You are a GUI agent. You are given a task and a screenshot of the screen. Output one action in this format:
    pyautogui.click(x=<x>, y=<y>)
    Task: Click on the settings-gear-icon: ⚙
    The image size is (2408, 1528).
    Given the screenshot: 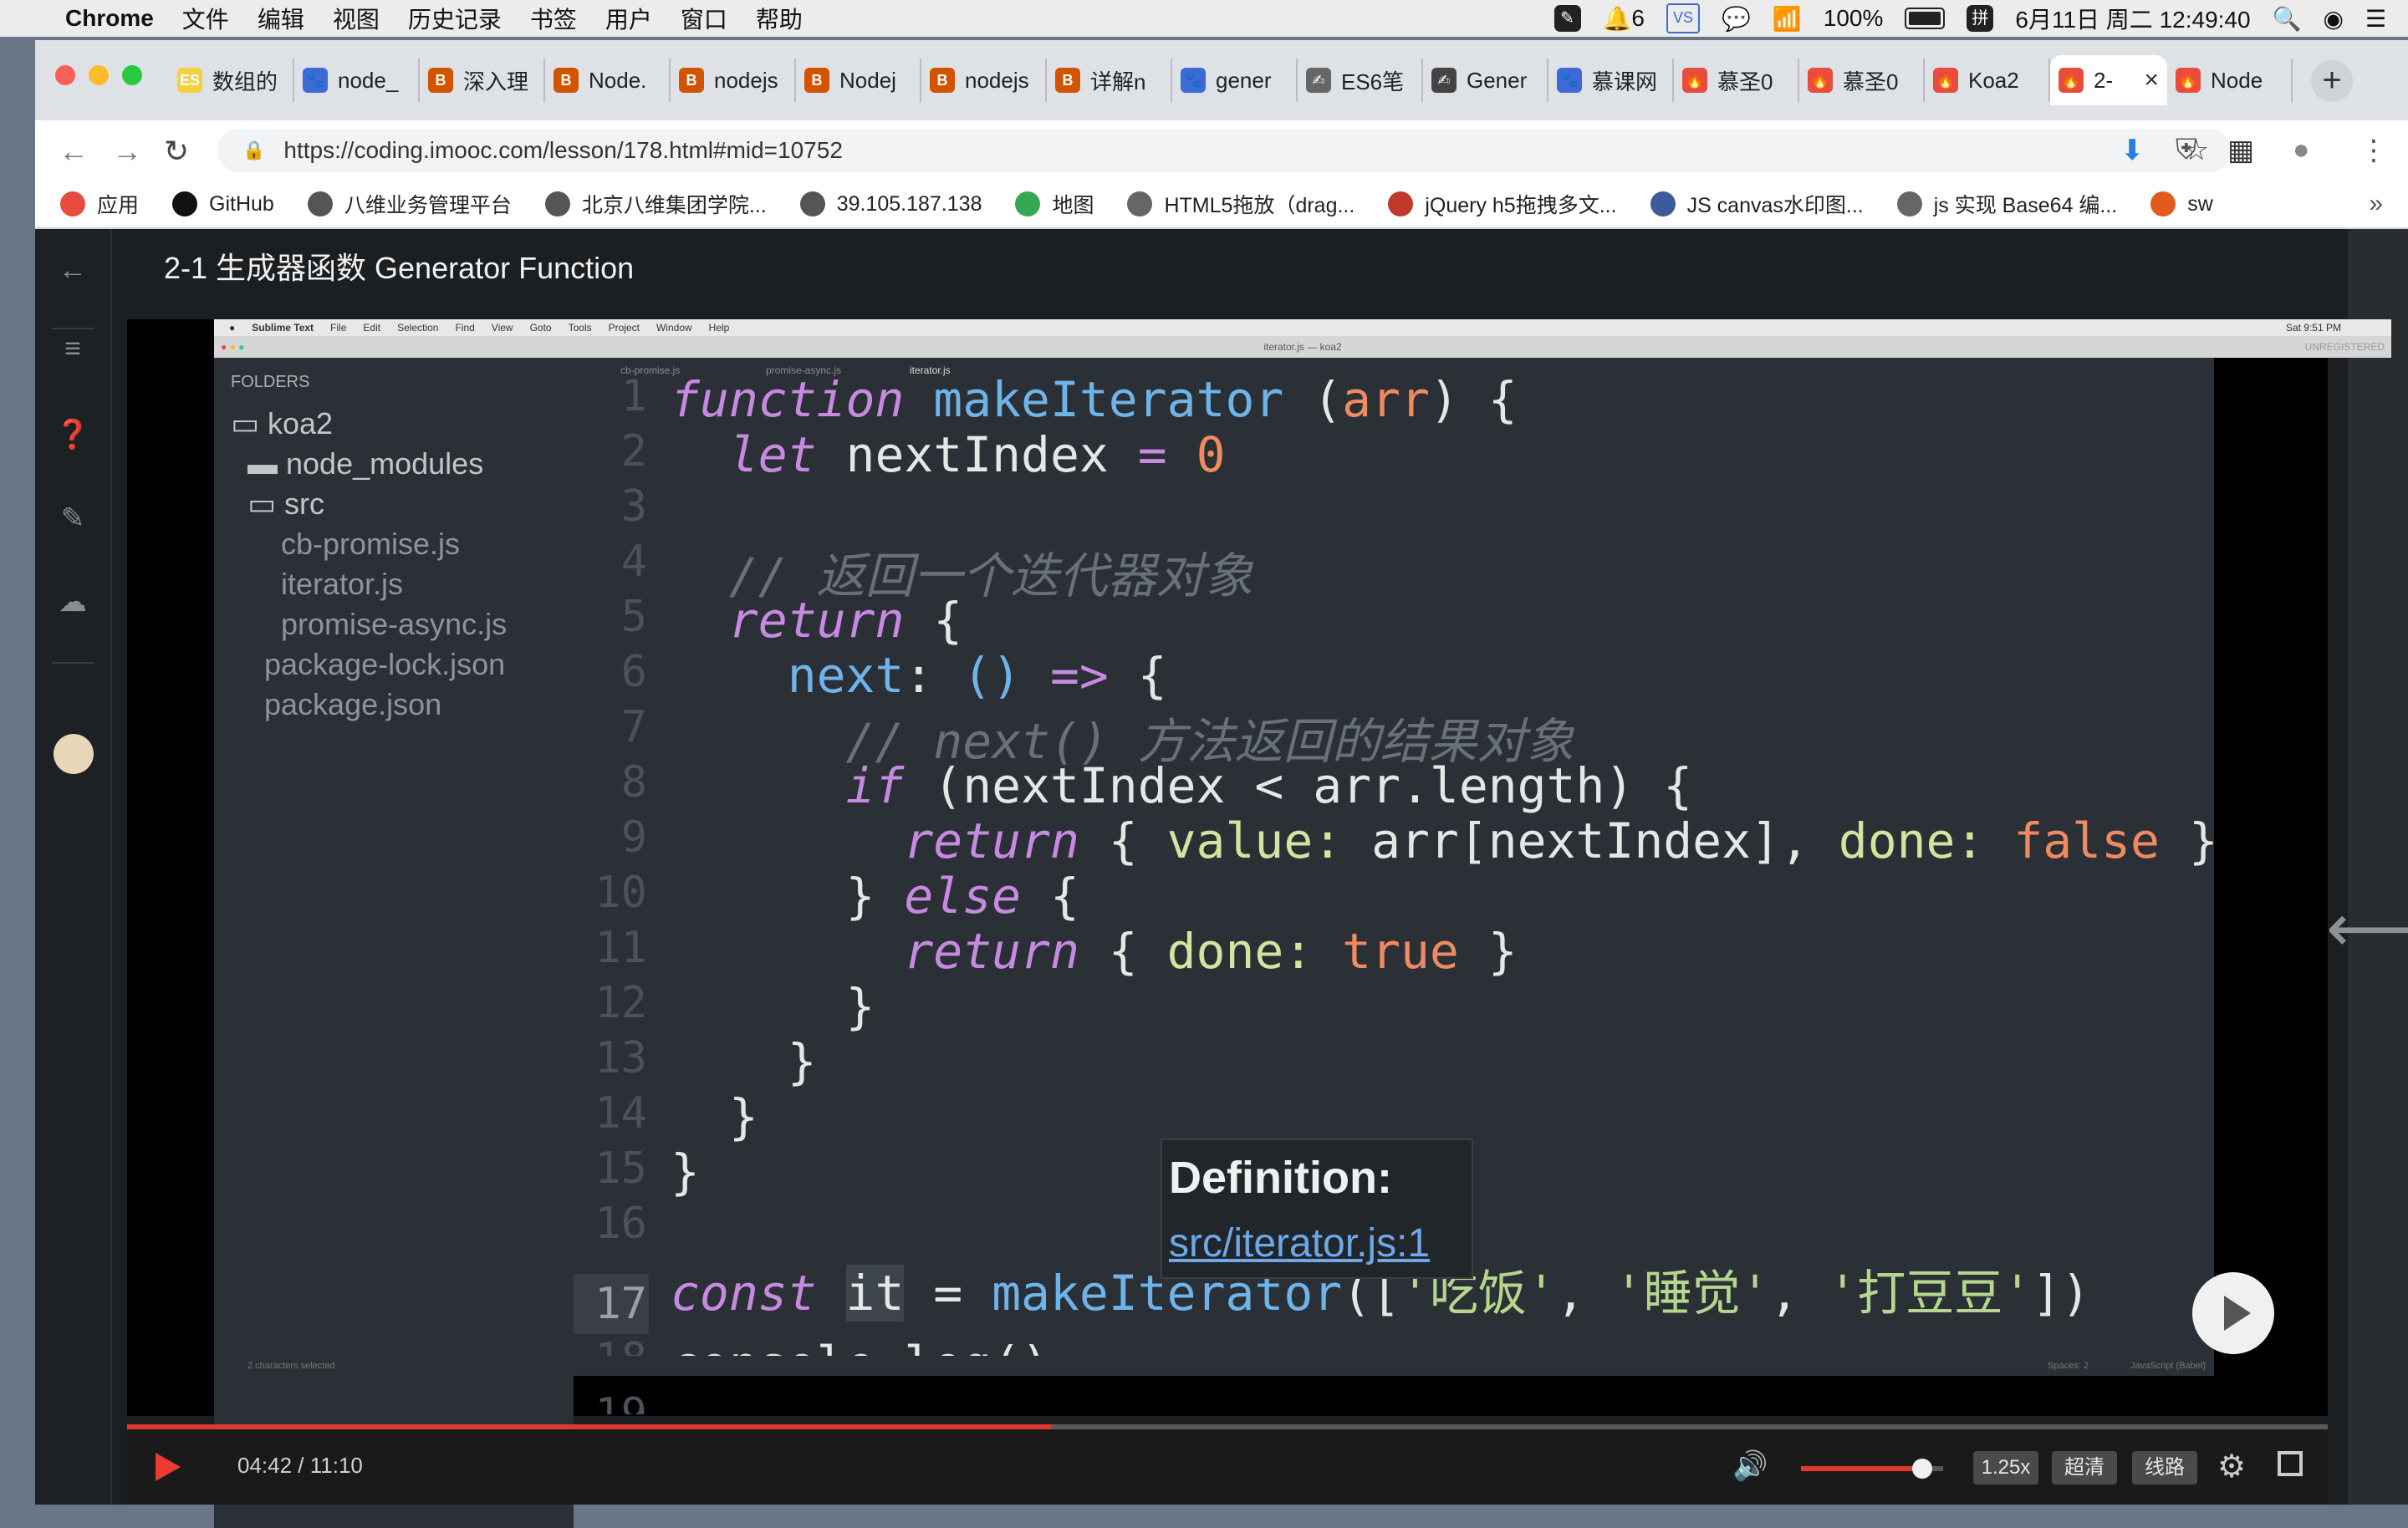 What is the action you would take?
    pyautogui.click(x=2232, y=1467)
    